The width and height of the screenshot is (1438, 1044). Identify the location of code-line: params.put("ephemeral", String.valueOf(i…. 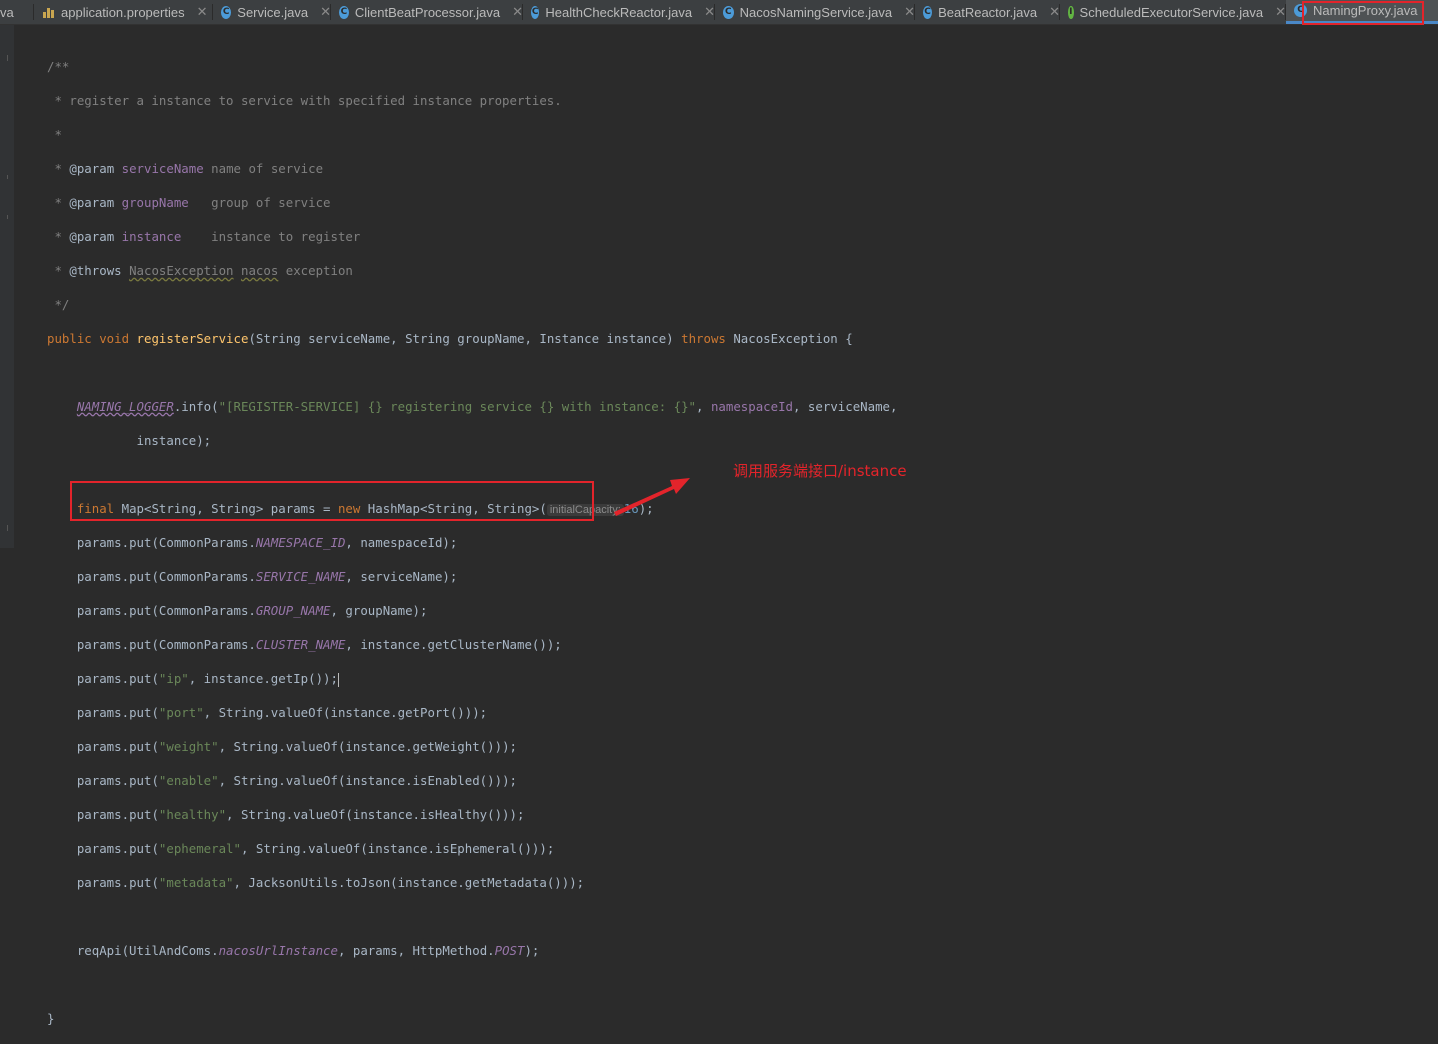
(301, 848).